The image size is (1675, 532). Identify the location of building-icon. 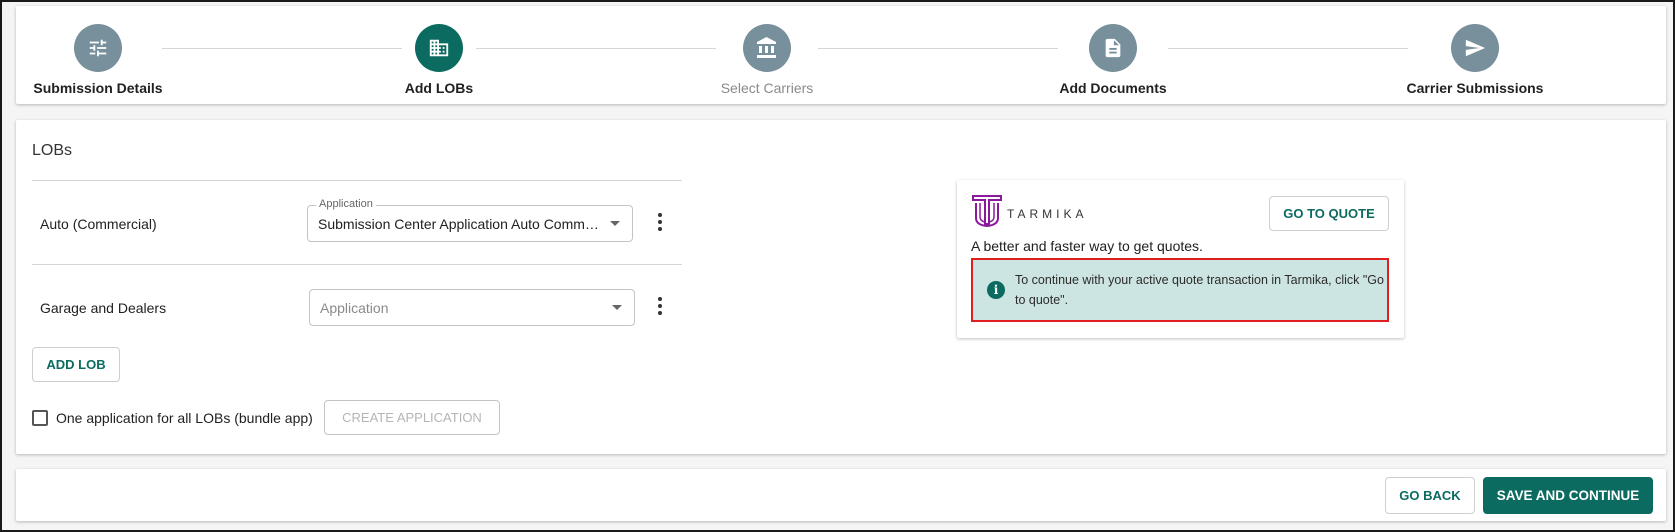
(439, 48).